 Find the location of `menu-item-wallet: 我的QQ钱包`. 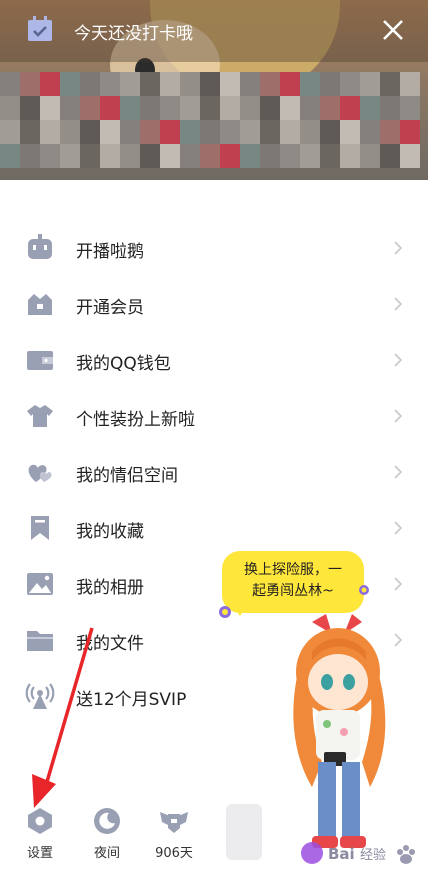

menu-item-wallet: 我的QQ钱包 is located at coordinates (214, 360).